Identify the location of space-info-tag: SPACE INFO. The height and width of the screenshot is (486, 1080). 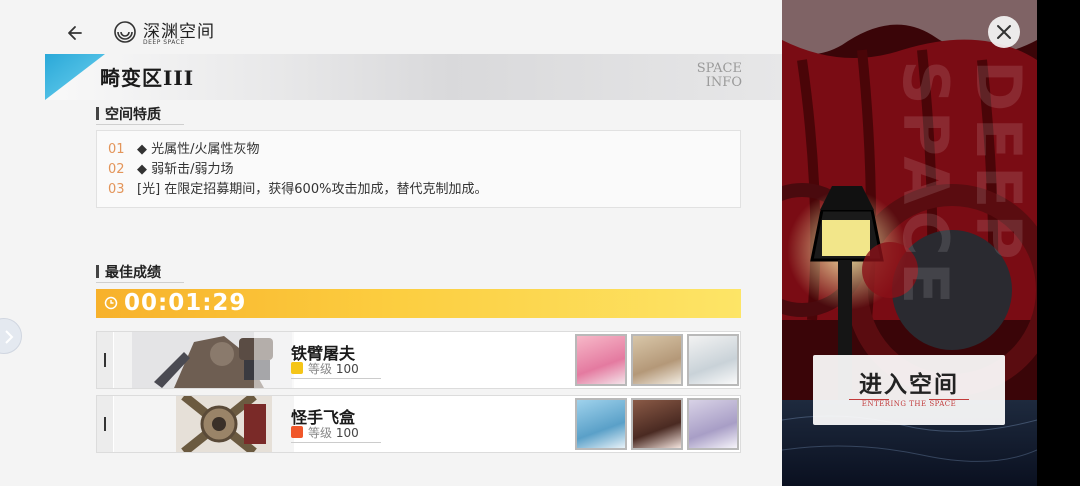
(714, 76).